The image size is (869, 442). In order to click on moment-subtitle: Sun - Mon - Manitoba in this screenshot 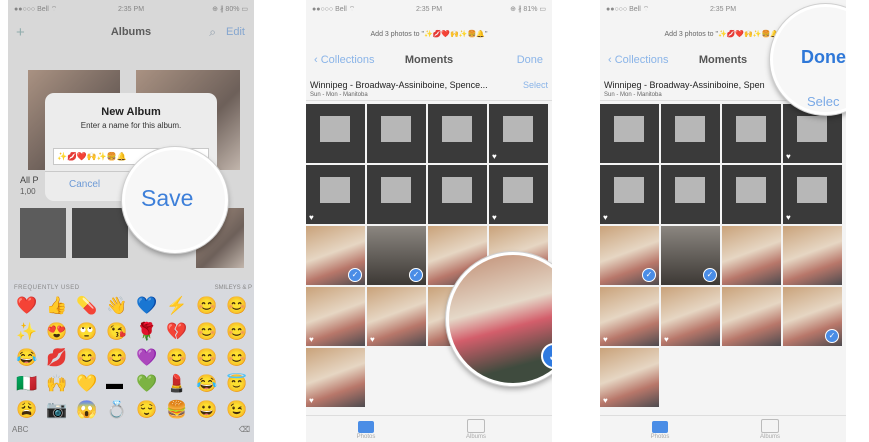, I will do `click(633, 95)`.